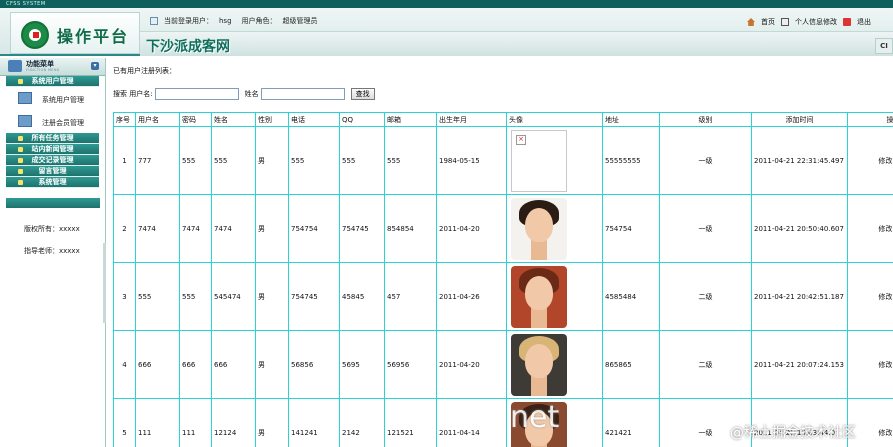  Describe the element at coordinates (124, 422) in the screenshot. I see `cell-no: 5` at that location.